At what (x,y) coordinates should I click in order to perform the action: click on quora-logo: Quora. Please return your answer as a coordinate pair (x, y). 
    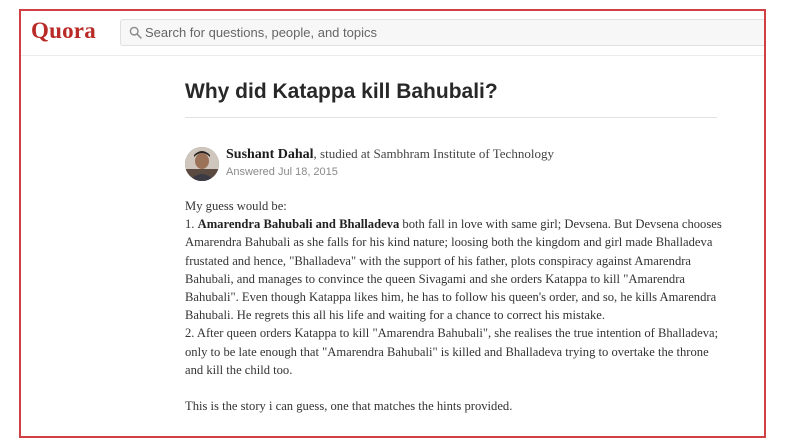
    Looking at the image, I should click on (63, 31).